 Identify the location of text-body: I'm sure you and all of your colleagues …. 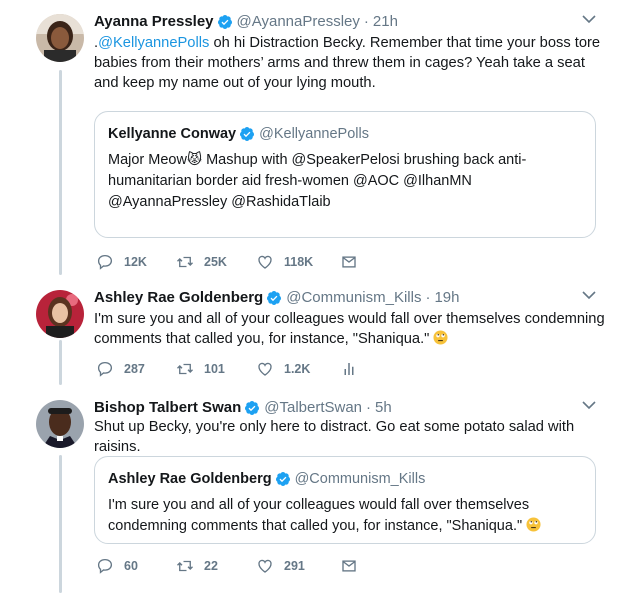
(349, 329).